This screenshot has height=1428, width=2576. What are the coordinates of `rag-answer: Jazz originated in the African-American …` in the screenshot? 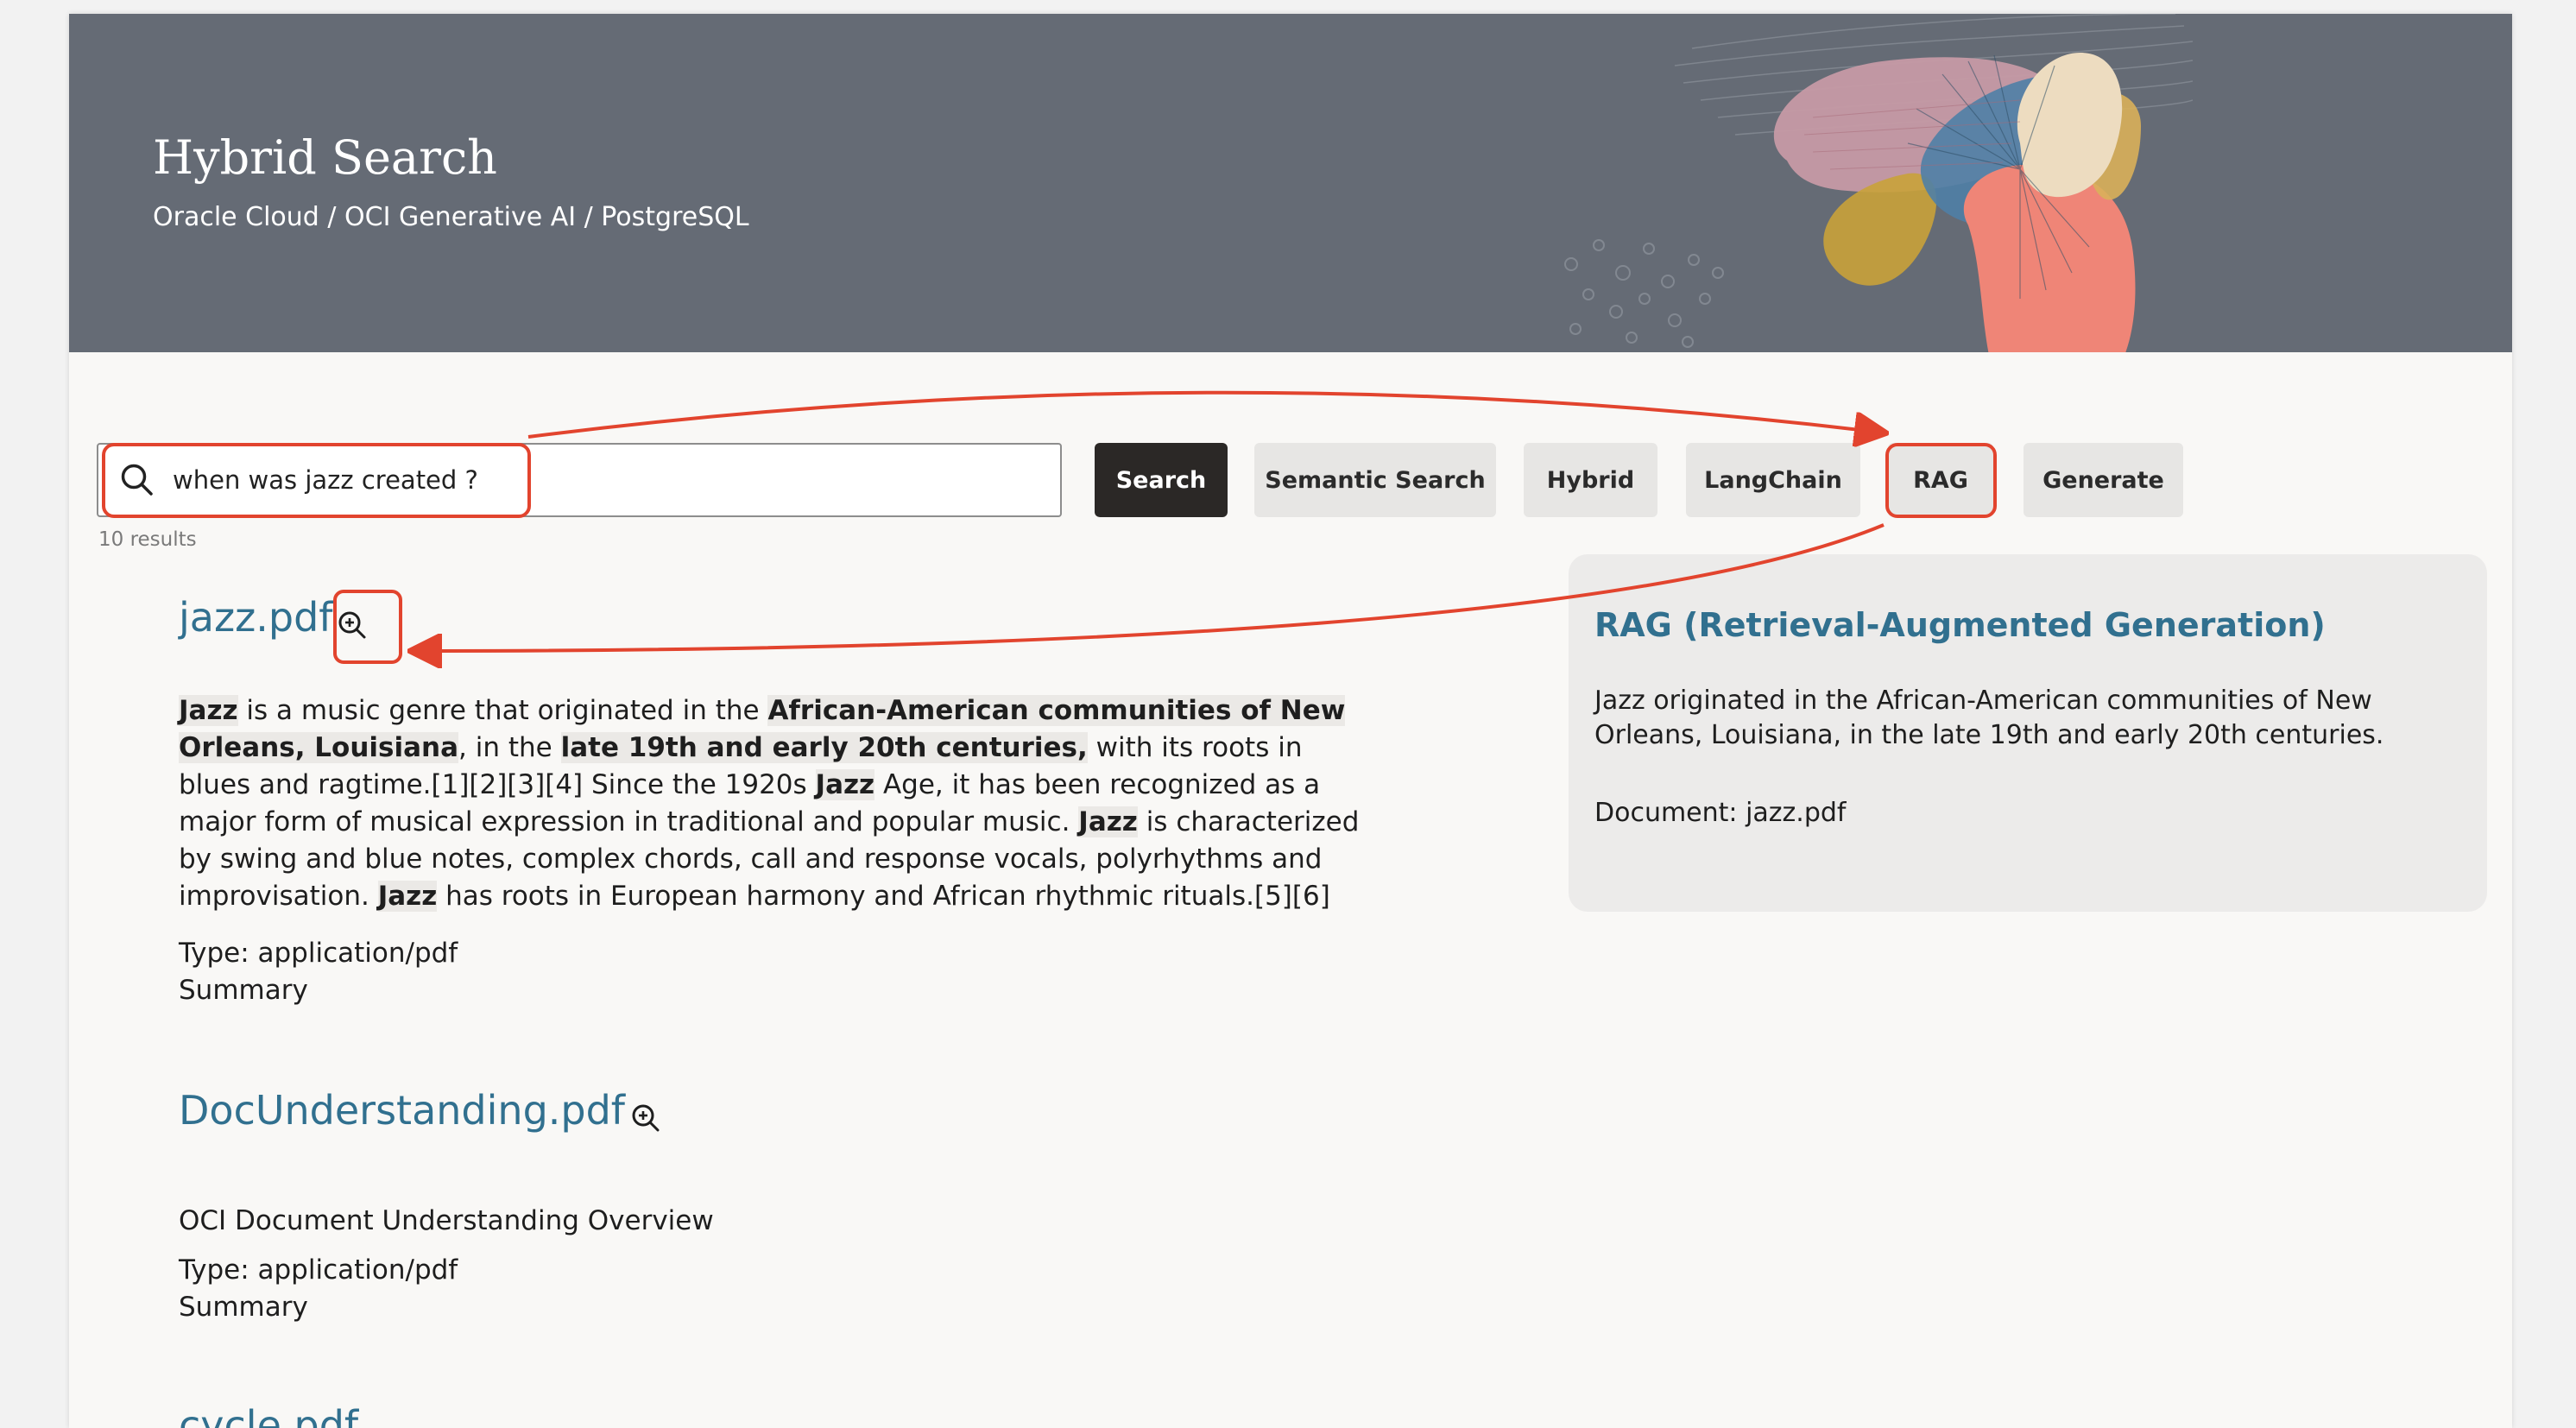 It's located at (1989, 718).